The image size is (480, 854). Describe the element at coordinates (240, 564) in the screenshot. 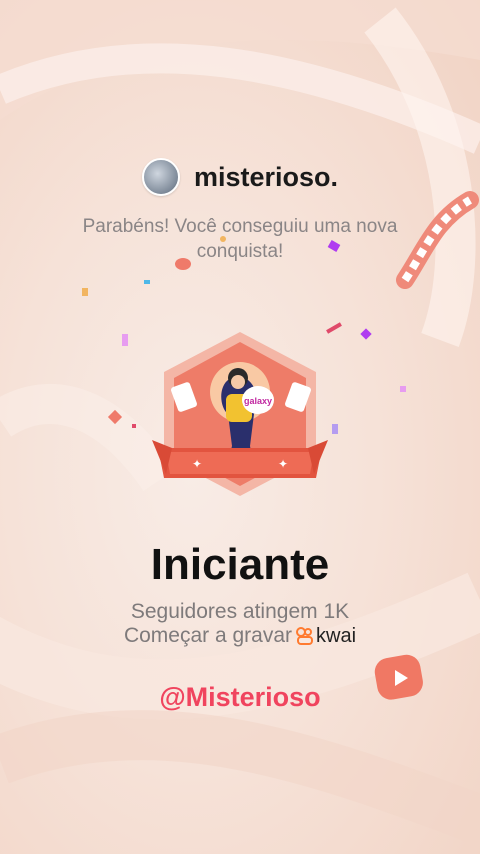

I see `achievement-title: Iniciante` at that location.